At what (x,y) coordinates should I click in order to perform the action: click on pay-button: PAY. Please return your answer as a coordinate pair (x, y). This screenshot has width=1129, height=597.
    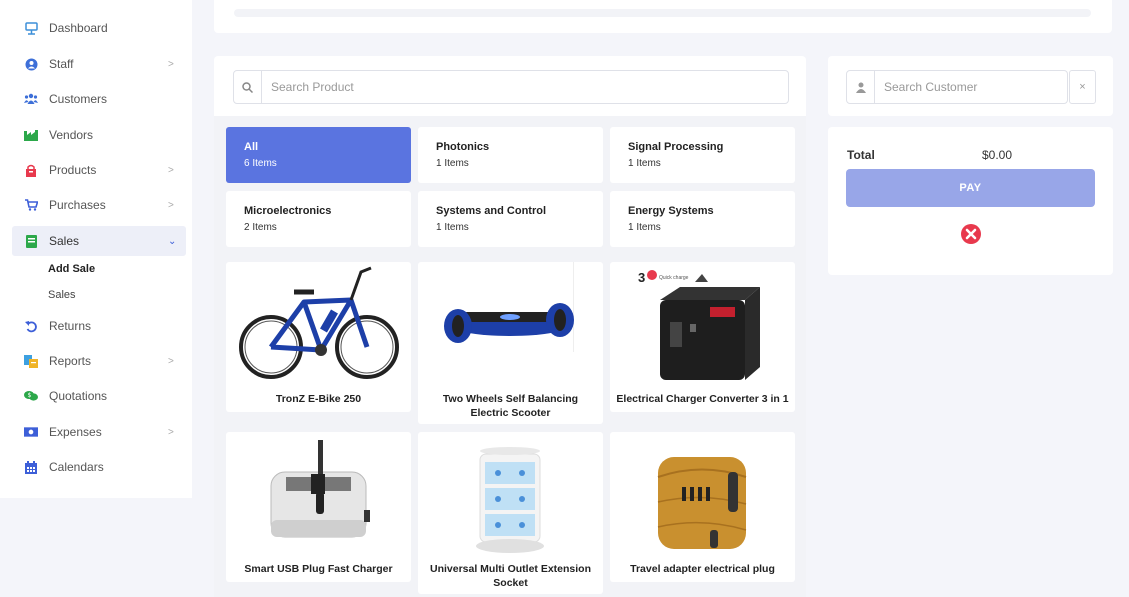
    Looking at the image, I should click on (970, 188).